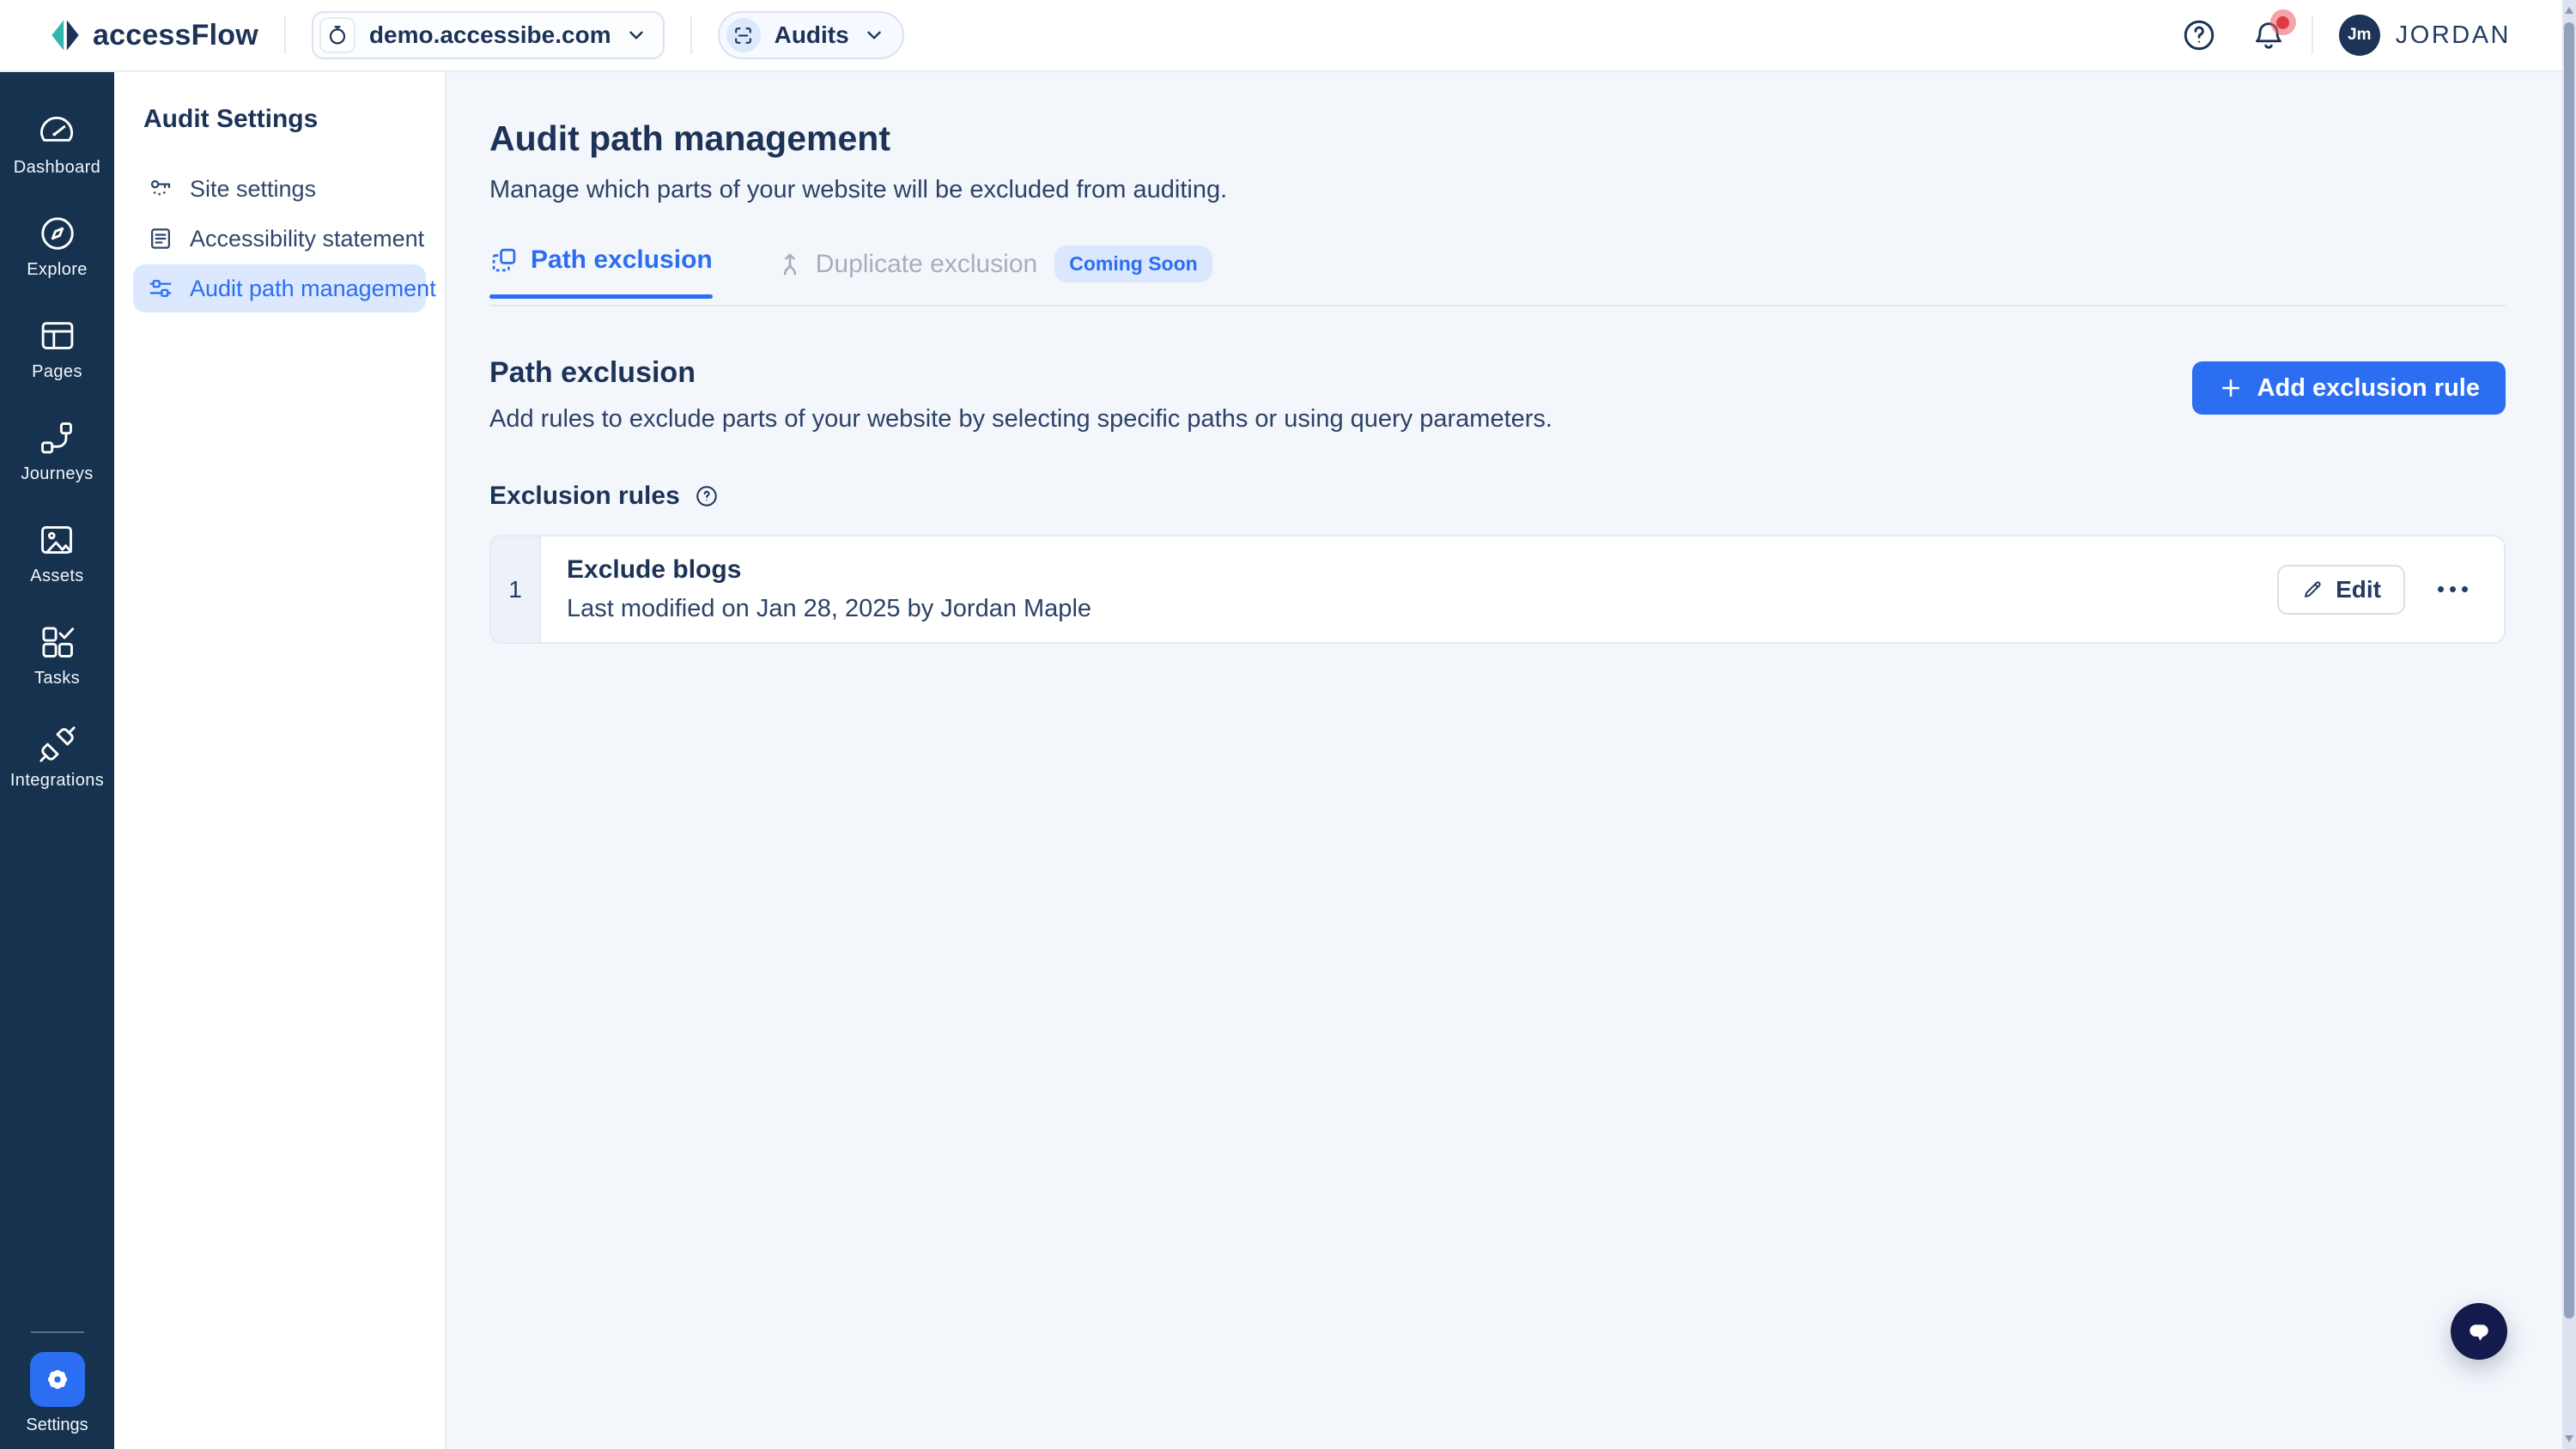 This screenshot has height=1449, width=2576. I want to click on rule-actions: Edit, so click(2390, 589).